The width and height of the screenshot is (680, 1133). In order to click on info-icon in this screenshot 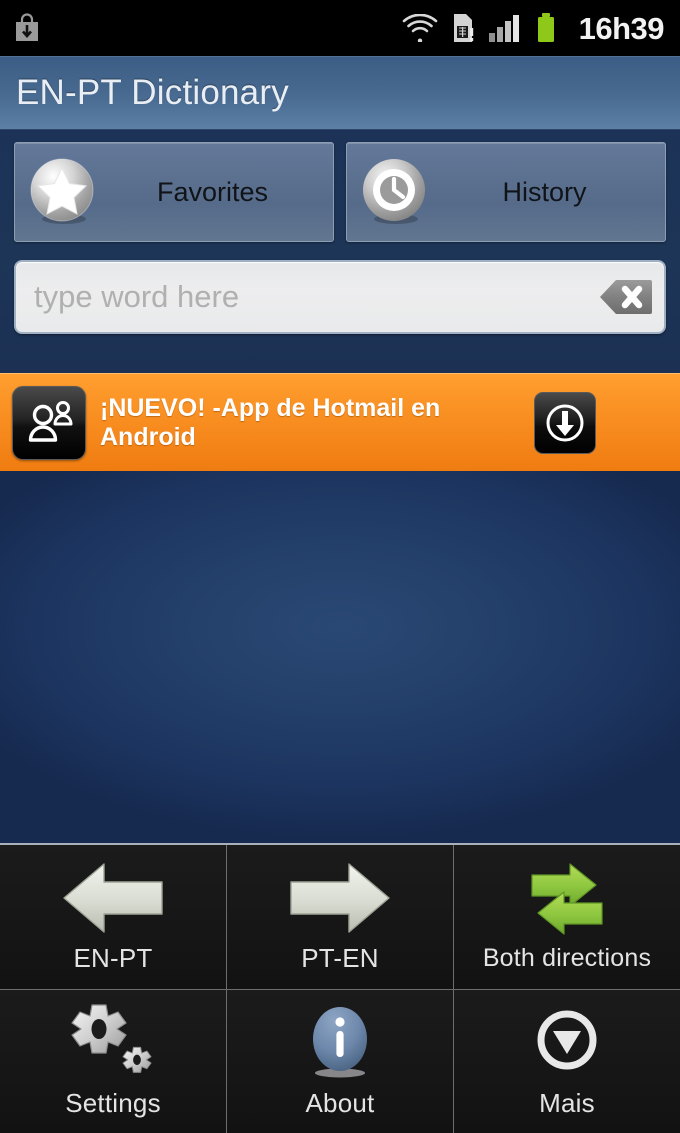, I will do `click(340, 1043)`.